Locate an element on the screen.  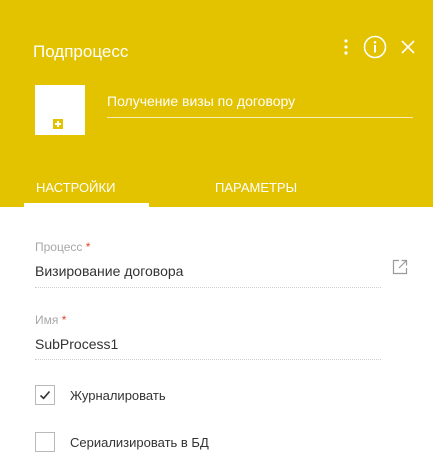
tab-parameters-label: ПАРАМЕТРЫ is located at coordinates (256, 187).